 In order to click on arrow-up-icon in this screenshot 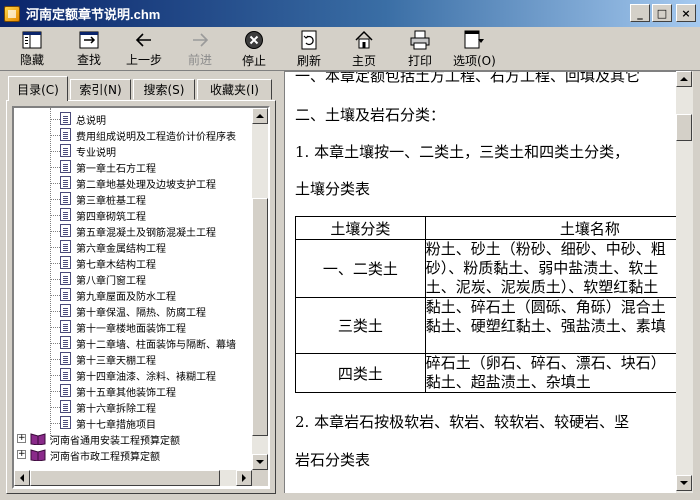, I will do `click(260, 116)`.